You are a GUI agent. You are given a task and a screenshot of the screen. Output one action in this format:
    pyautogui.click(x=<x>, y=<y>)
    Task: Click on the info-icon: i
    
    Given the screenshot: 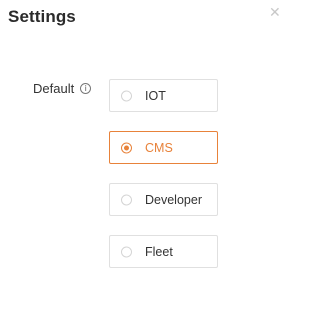 What is the action you would take?
    pyautogui.click(x=86, y=88)
    